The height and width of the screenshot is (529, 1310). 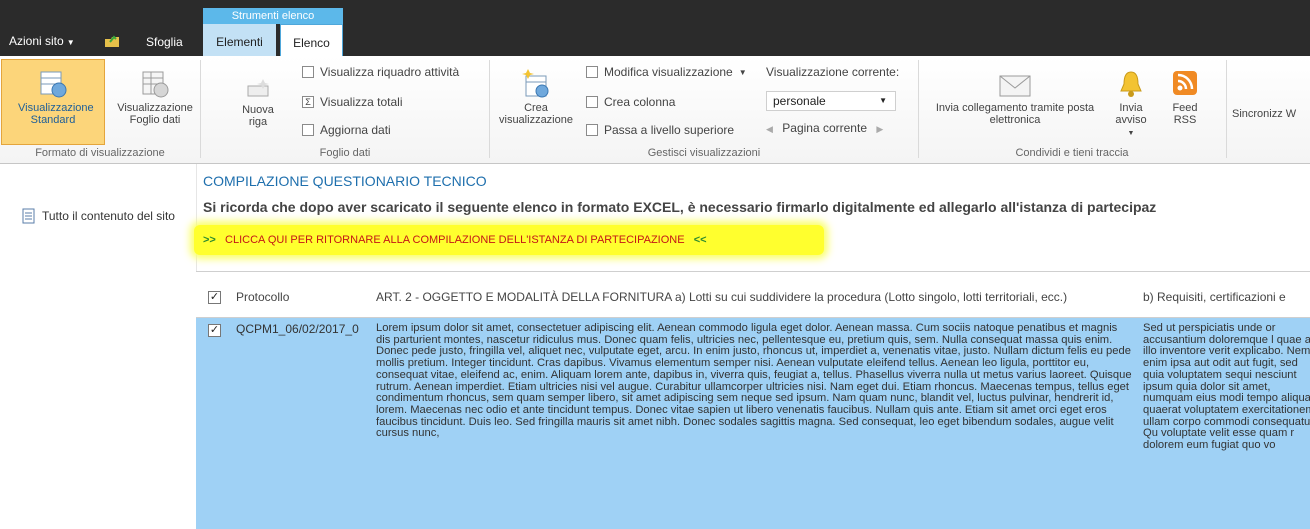 What do you see at coordinates (345, 153) in the screenshot?
I see `datasheet-group-label: Foglio dati` at bounding box center [345, 153].